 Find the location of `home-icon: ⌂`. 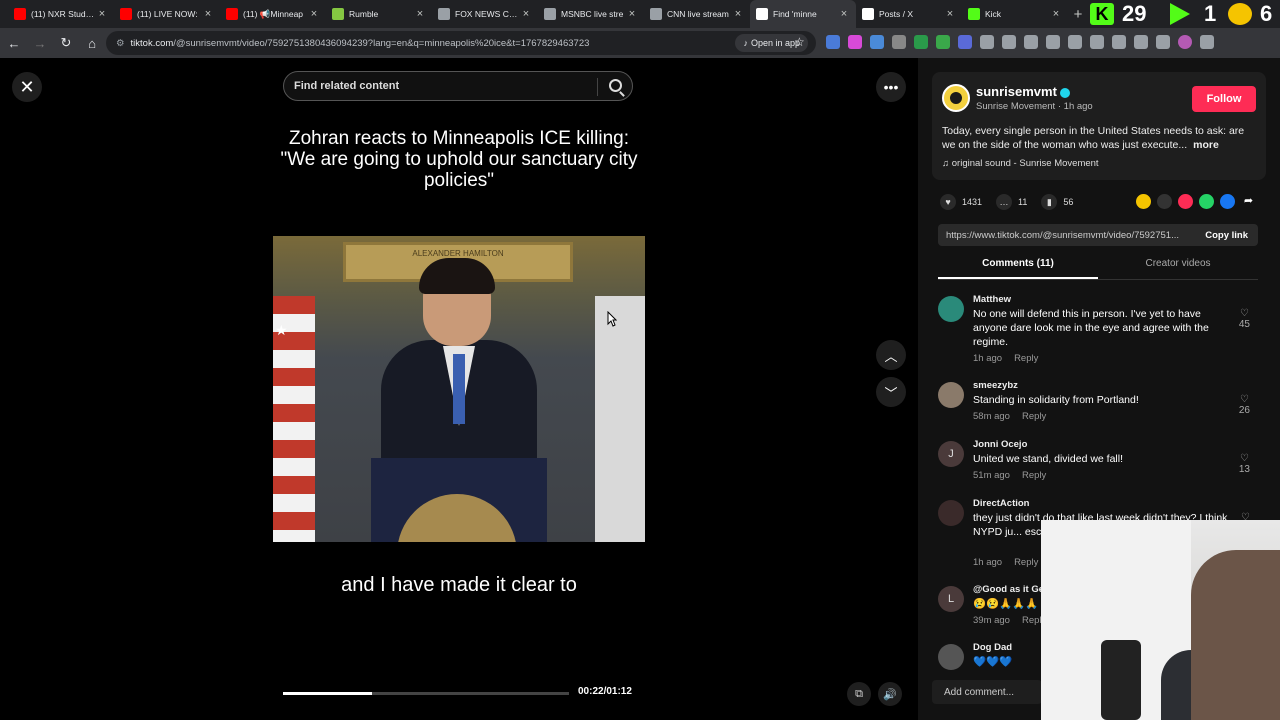

home-icon: ⌂ is located at coordinates (92, 43).